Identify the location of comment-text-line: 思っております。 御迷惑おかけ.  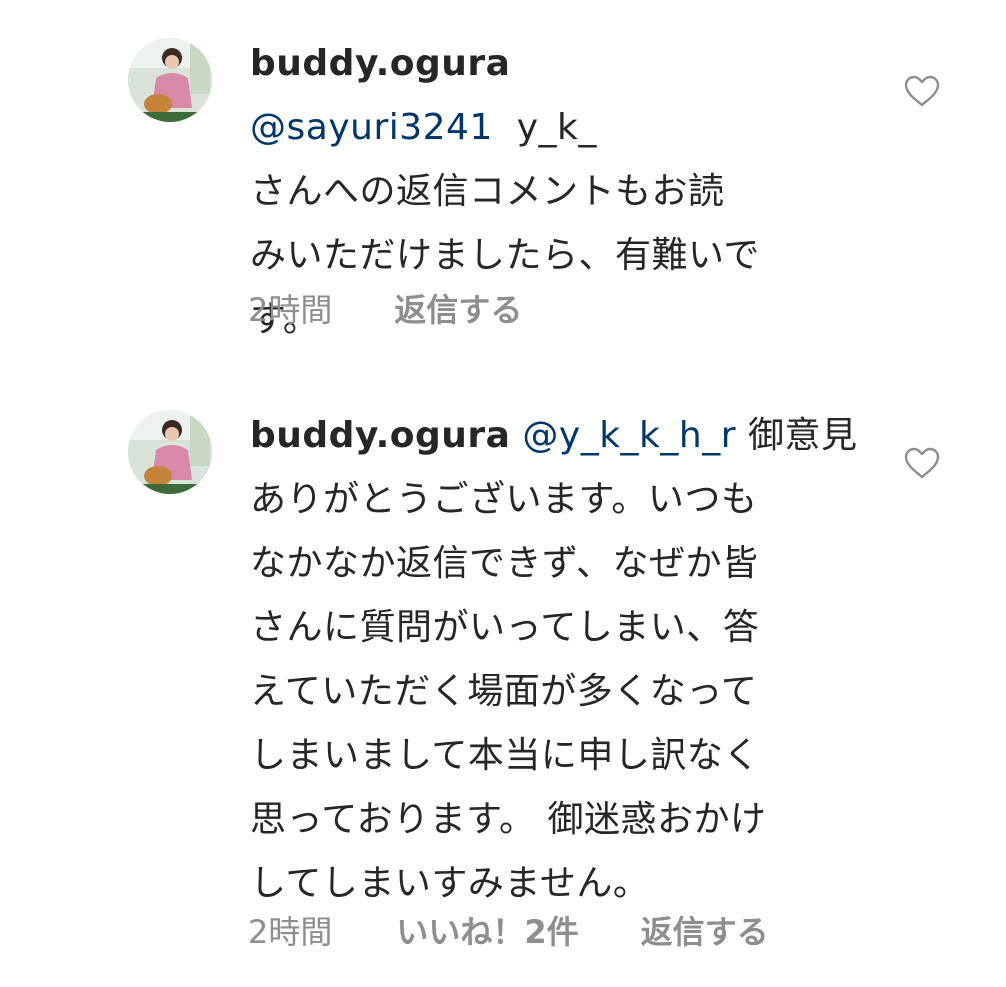
(508, 819).